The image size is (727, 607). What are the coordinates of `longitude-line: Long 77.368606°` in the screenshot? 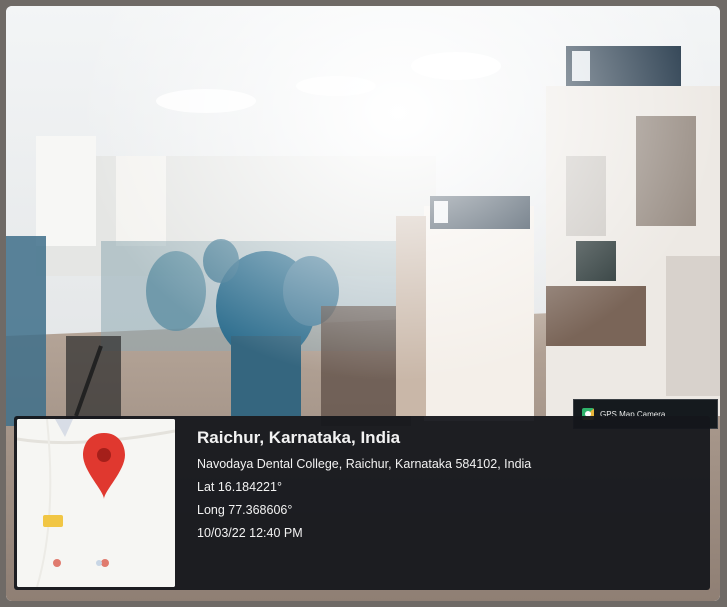 It's located at (245, 510).